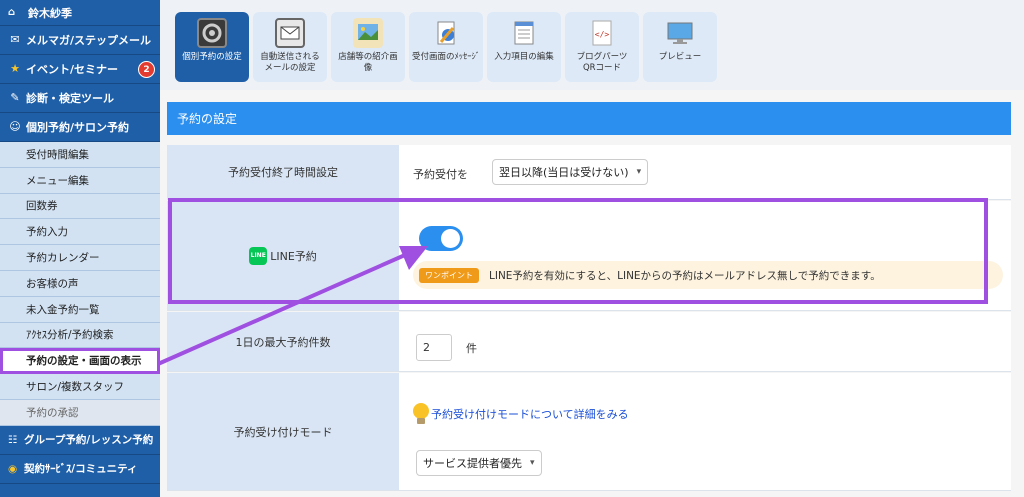 The image size is (1024, 497). I want to click on sidebar-item-contract: ◉ 契約ｻｰﾋﾞｽ/コミュニティ, so click(80, 469).